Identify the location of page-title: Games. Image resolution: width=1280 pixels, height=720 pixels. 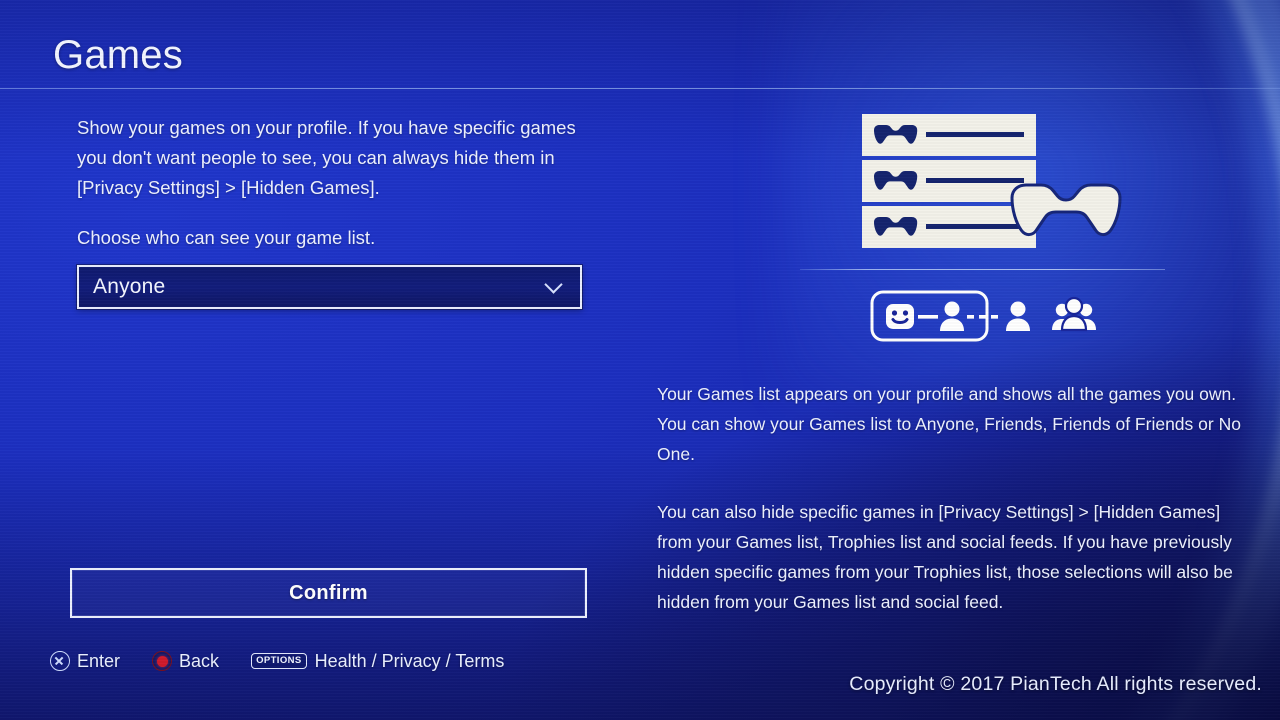
(118, 55).